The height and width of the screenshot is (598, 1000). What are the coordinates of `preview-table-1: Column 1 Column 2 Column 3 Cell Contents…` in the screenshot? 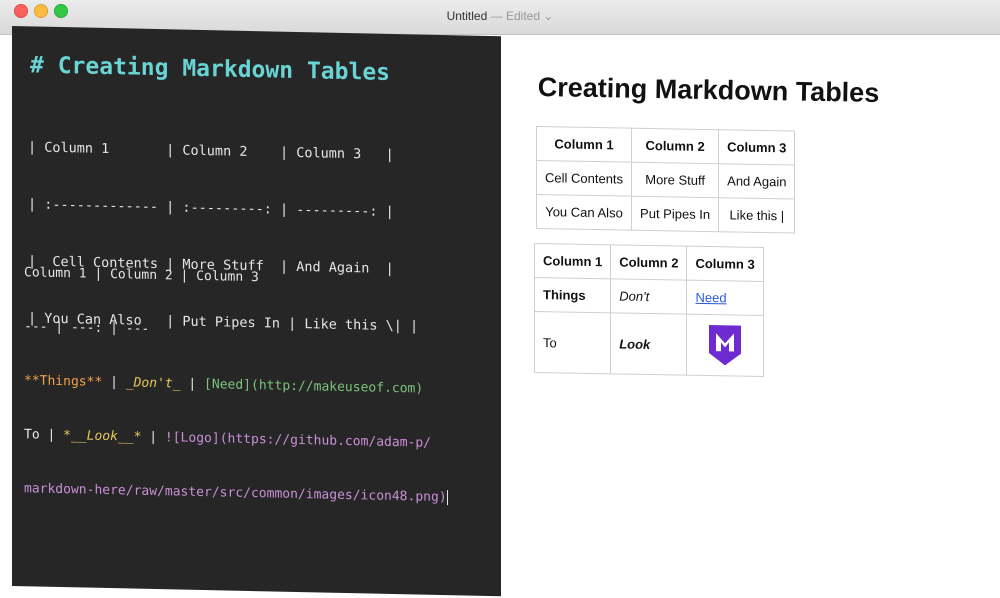 It's located at (665, 180).